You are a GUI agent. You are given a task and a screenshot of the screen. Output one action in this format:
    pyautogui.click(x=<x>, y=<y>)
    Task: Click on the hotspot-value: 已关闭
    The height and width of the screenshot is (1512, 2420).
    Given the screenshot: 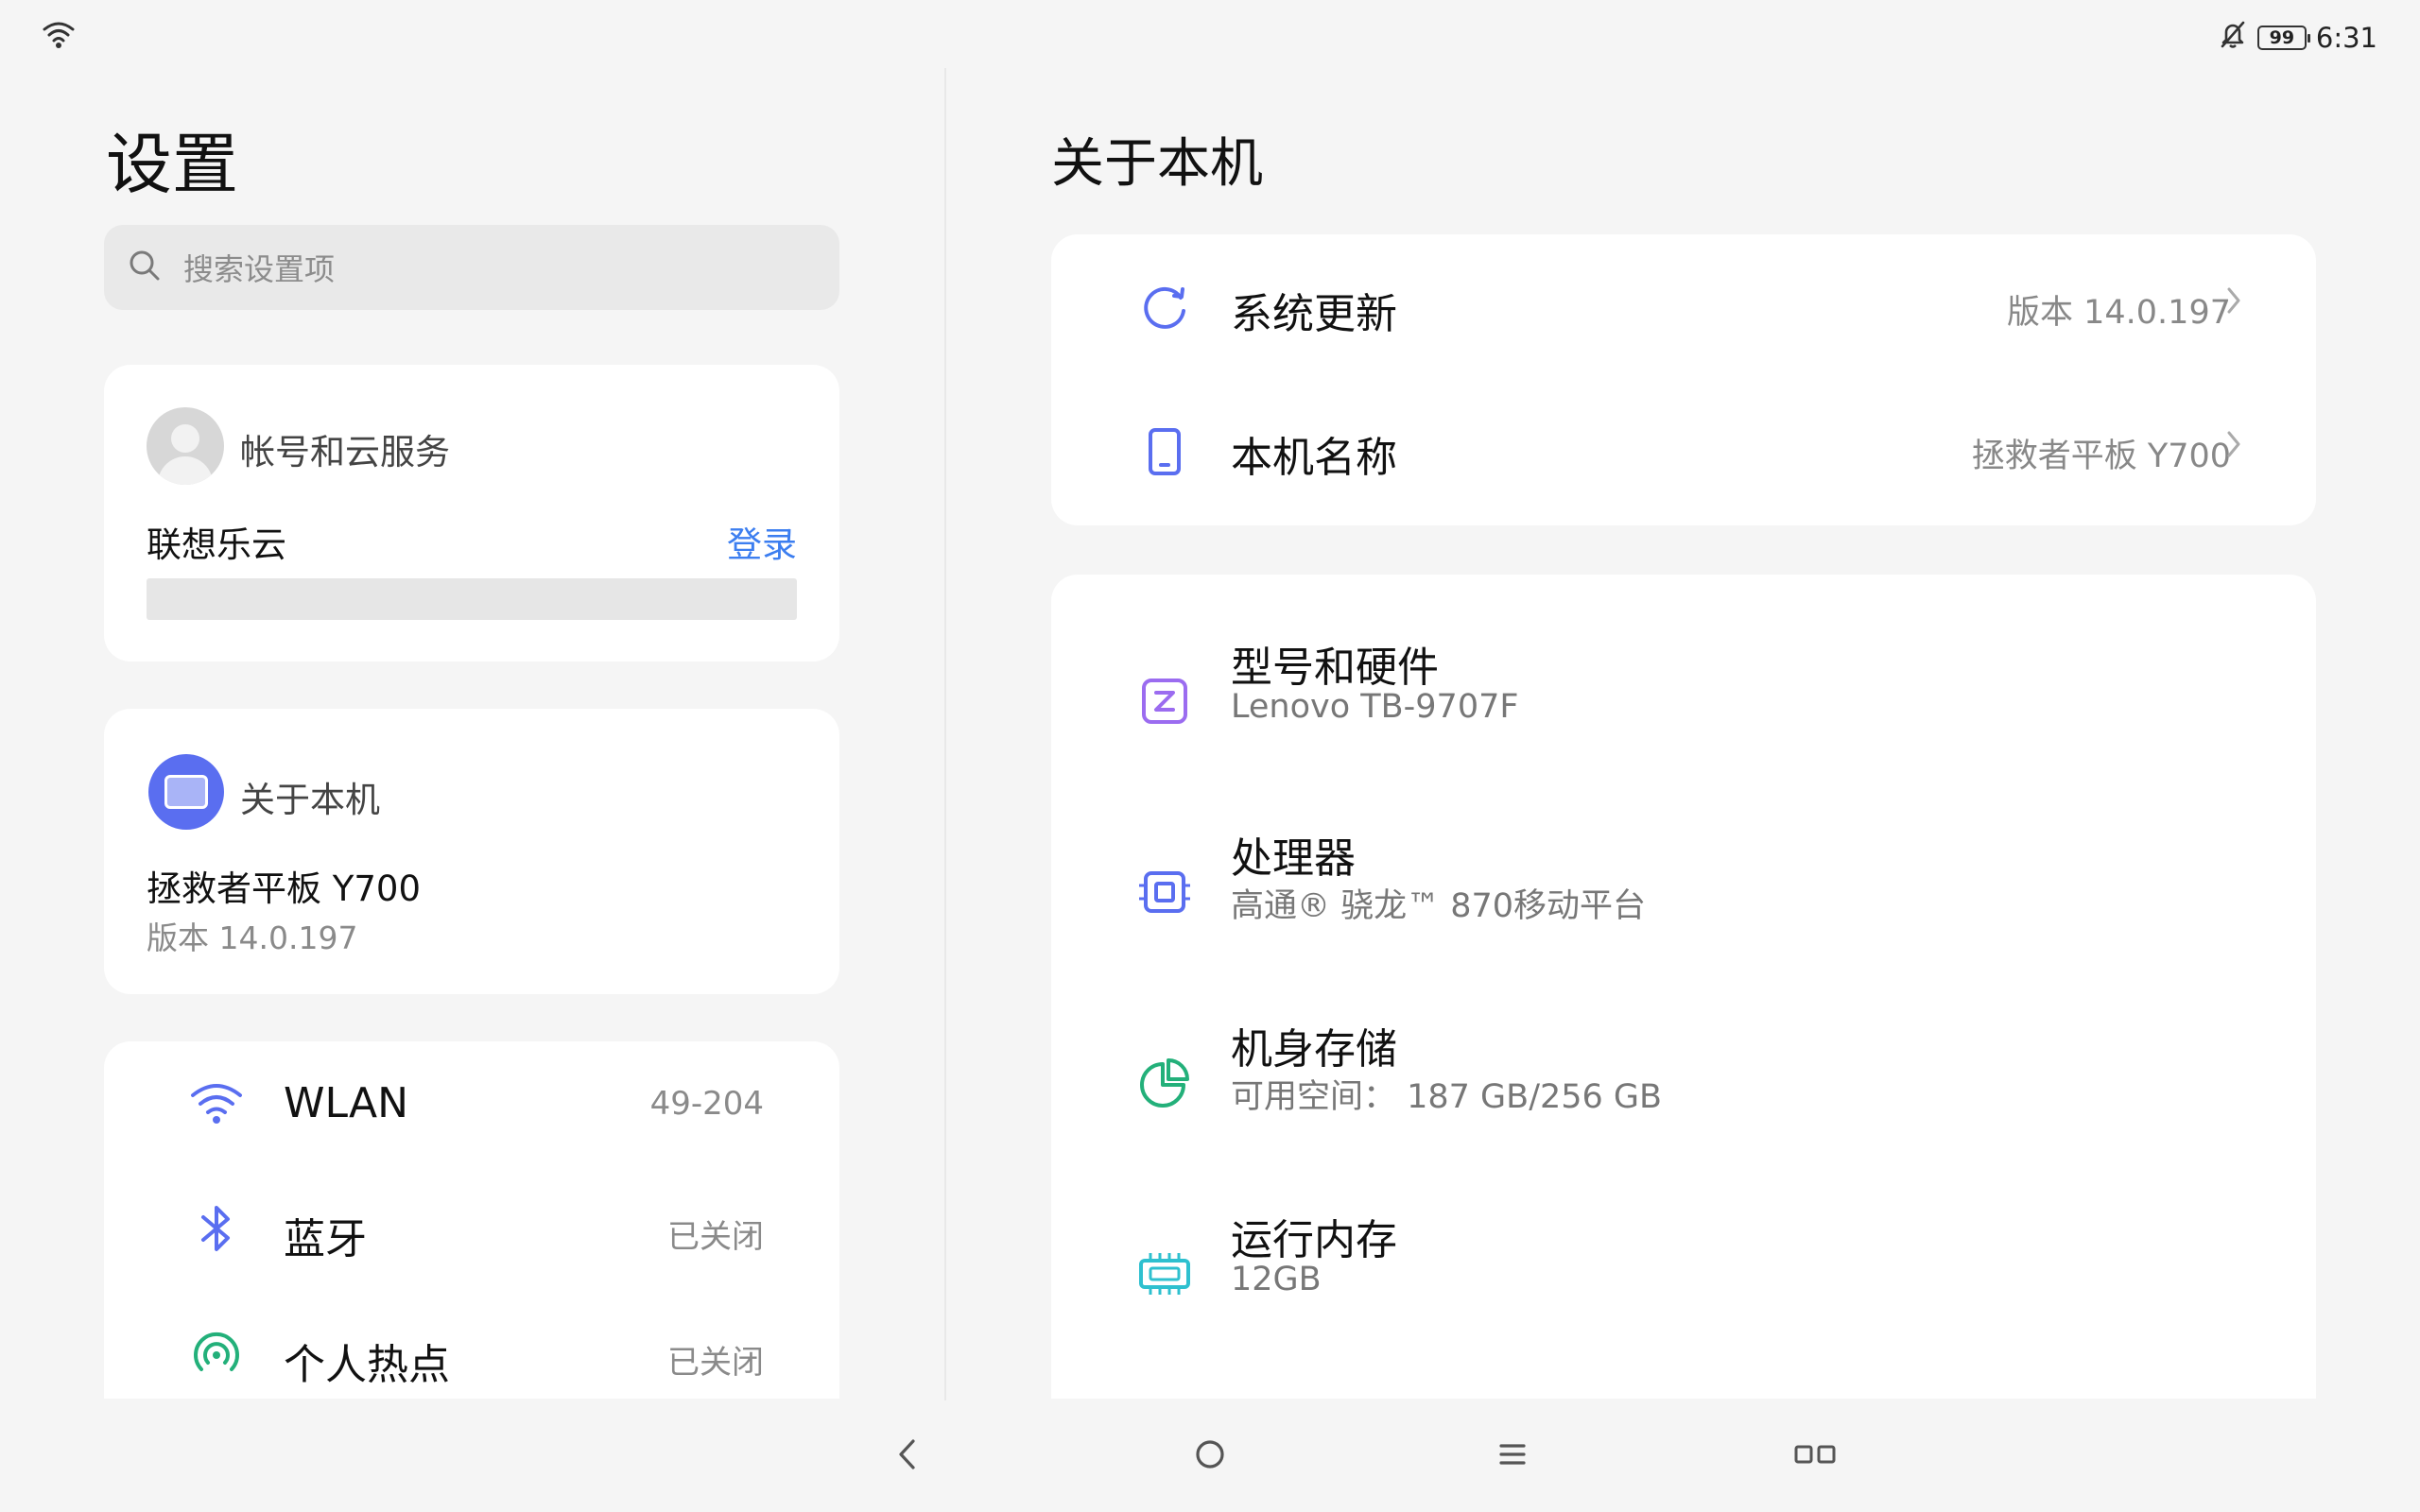 What is the action you would take?
    pyautogui.click(x=715, y=1363)
    